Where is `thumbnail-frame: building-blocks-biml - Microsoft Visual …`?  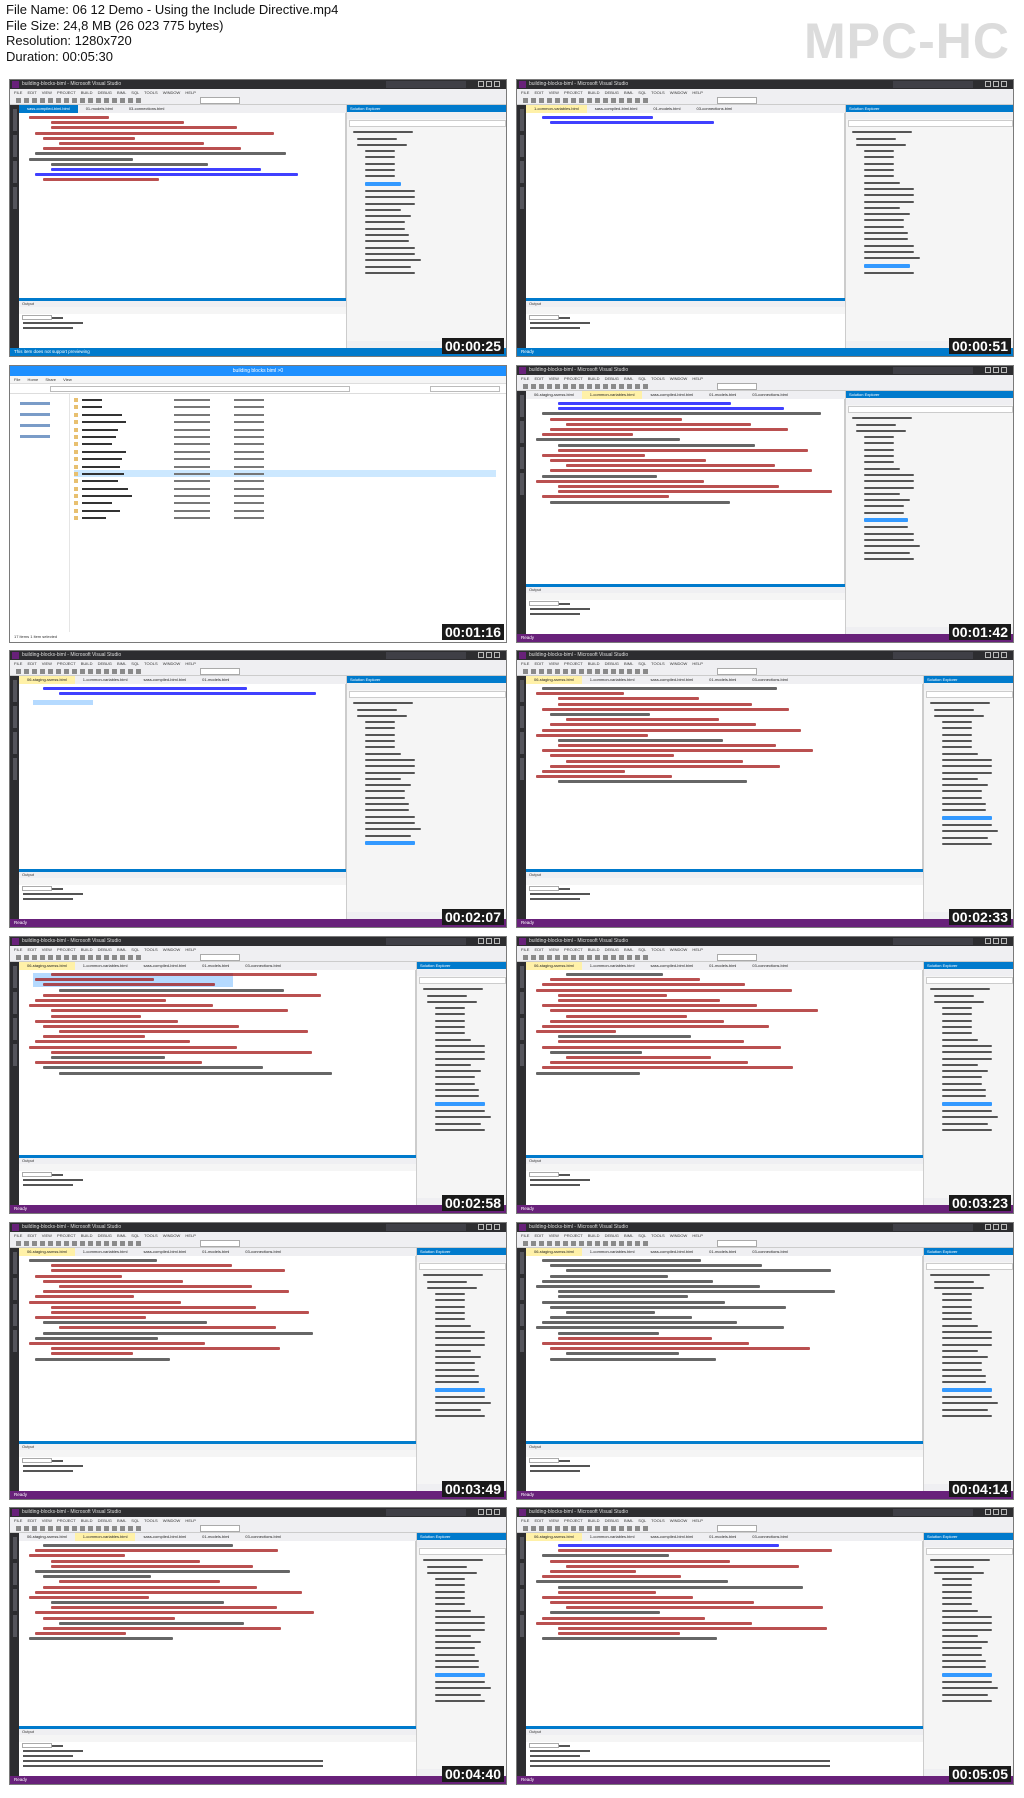
thumbnail-frame: building-blocks-biml - Microsoft Visual … is located at coordinates (258, 1361).